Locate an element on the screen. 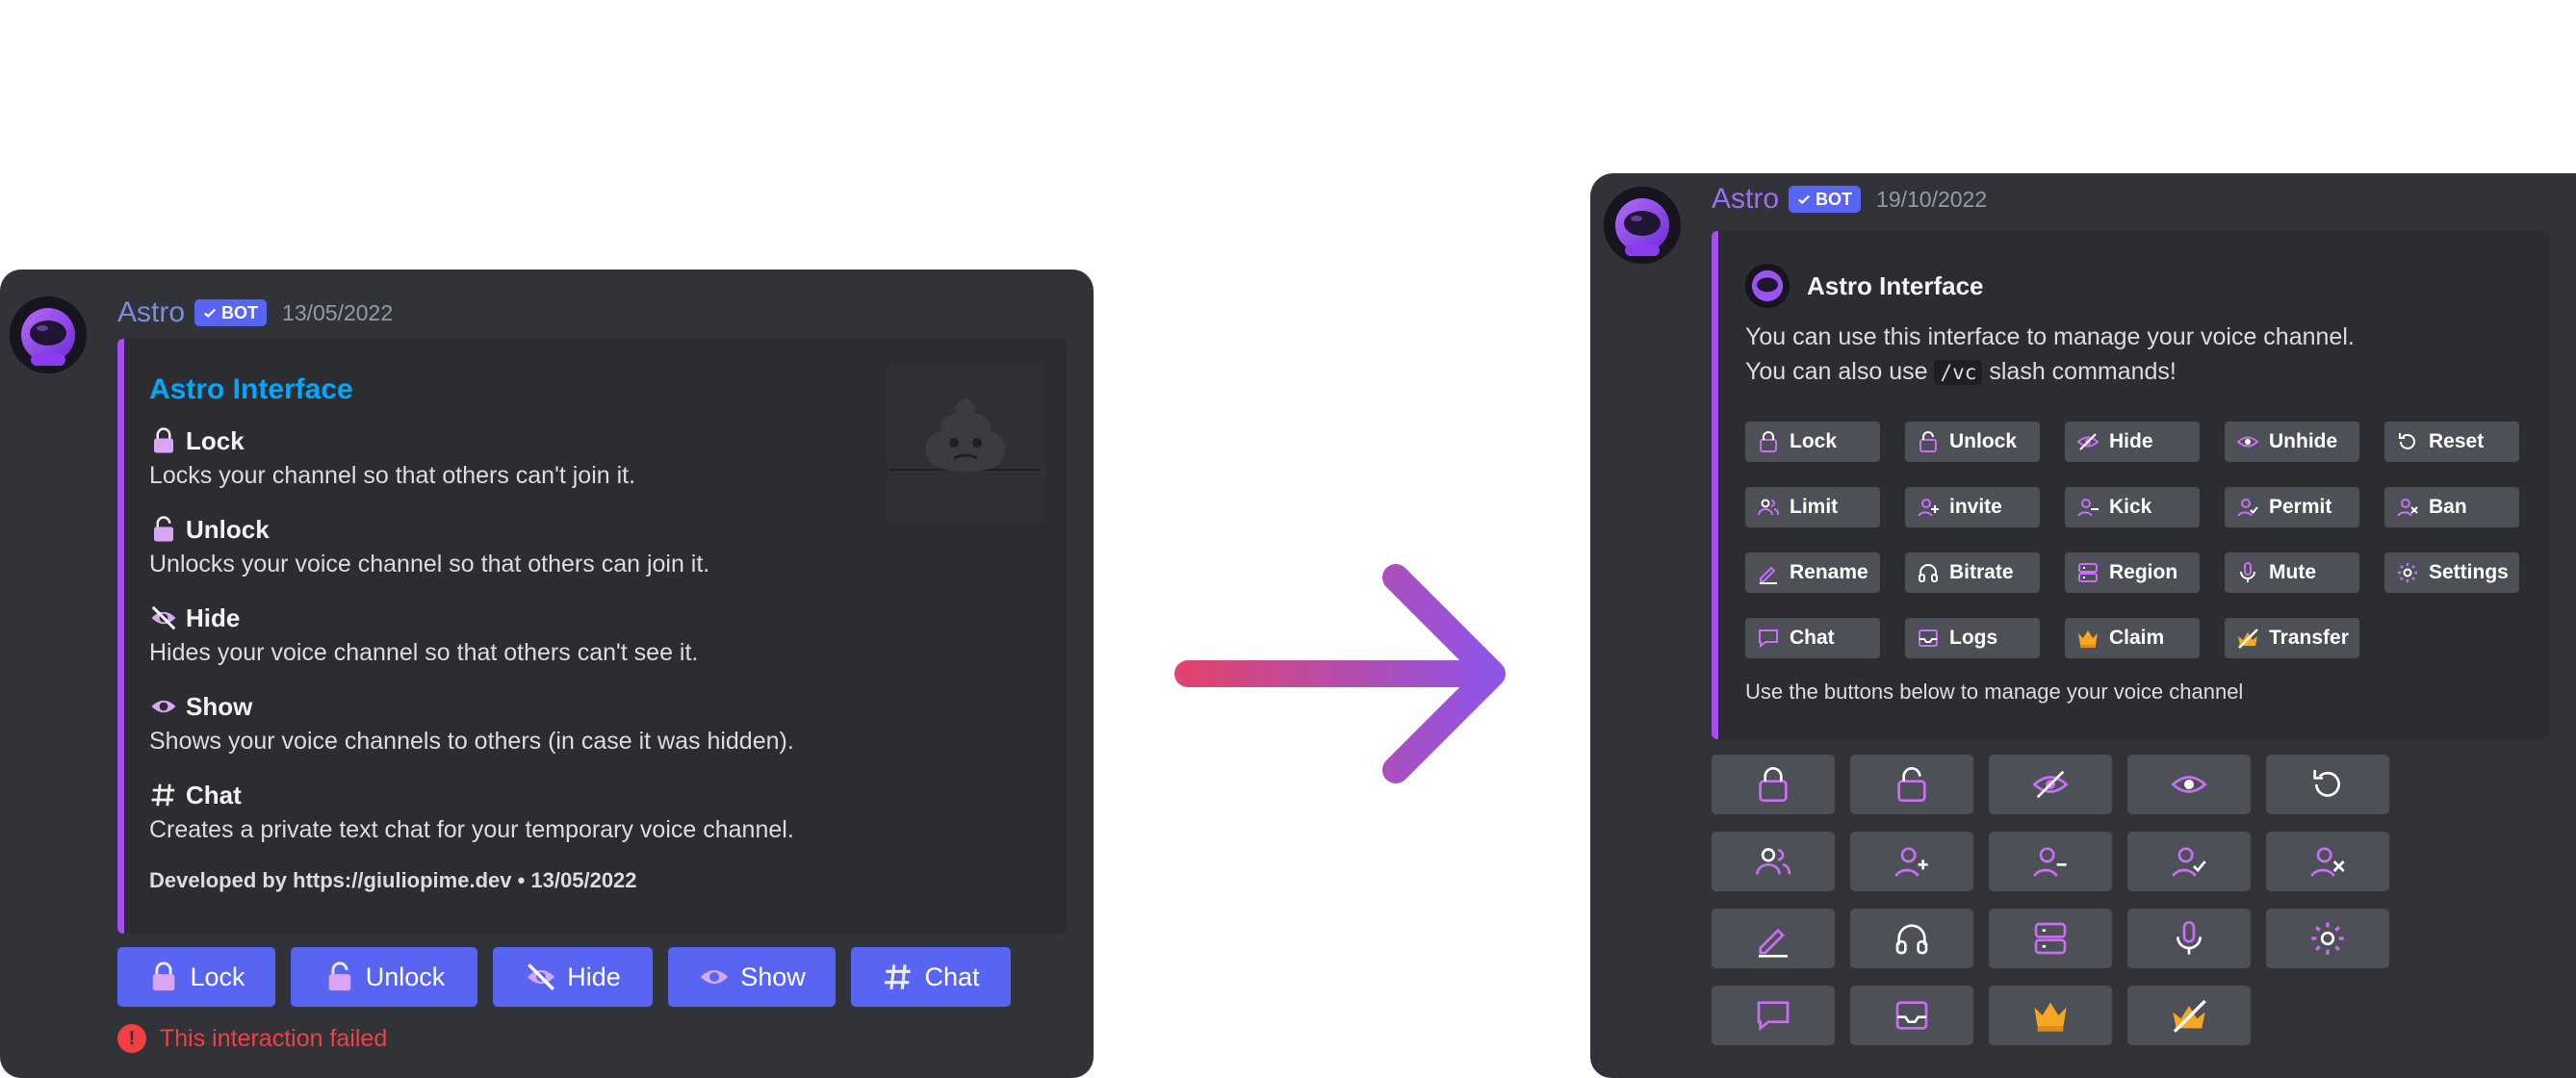 The width and height of the screenshot is (2576, 1078). logs-button is located at coordinates (1912, 1015).